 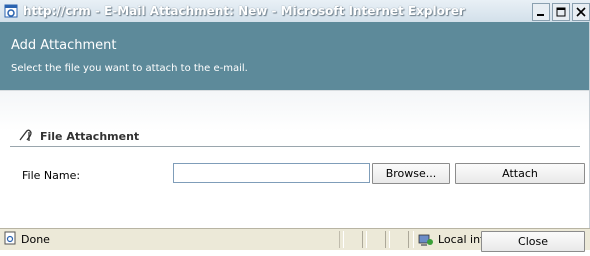 What do you see at coordinates (541, 12) in the screenshot?
I see `minimize-button` at bounding box center [541, 12].